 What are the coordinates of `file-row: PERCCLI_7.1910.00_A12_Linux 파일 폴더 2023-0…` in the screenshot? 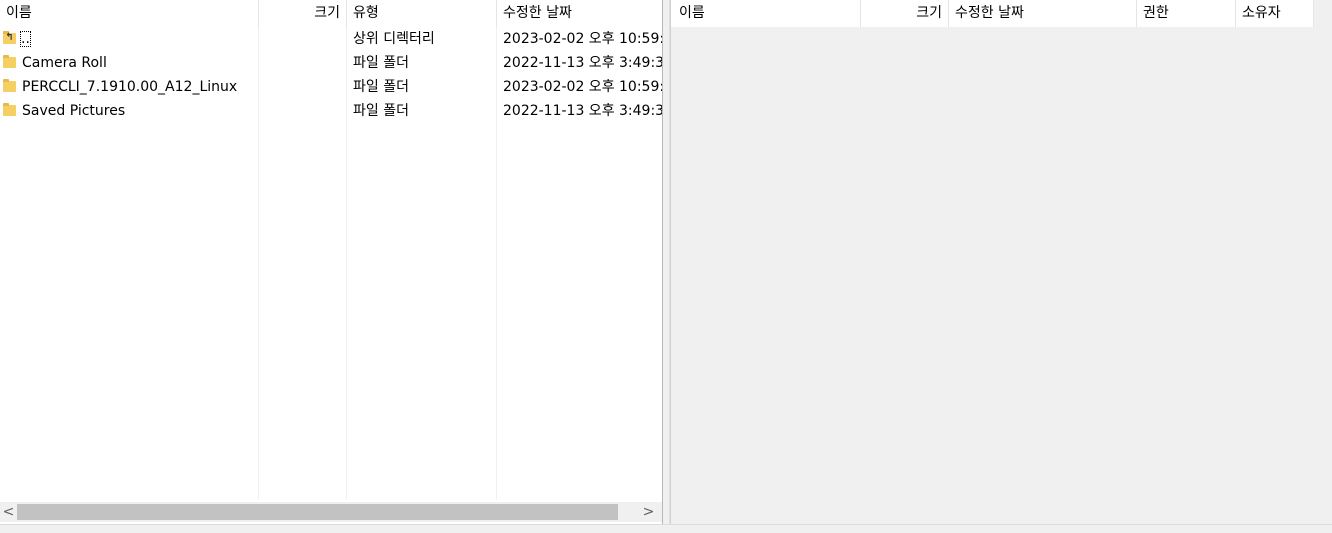 It's located at (331, 87).